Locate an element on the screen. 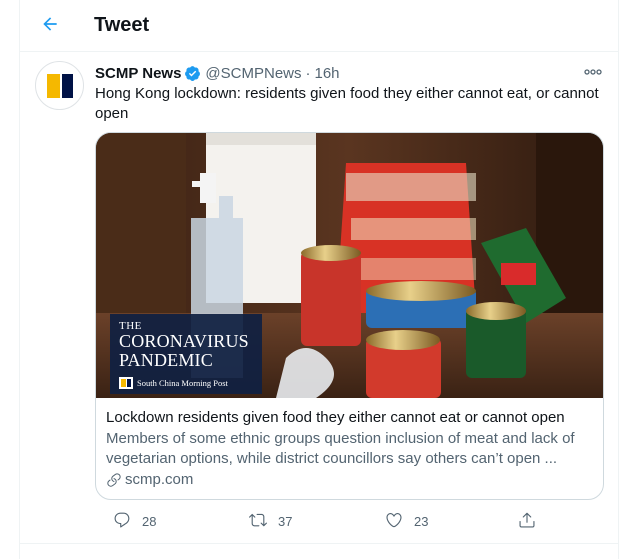  arrow-left-icon is located at coordinates (50, 26).